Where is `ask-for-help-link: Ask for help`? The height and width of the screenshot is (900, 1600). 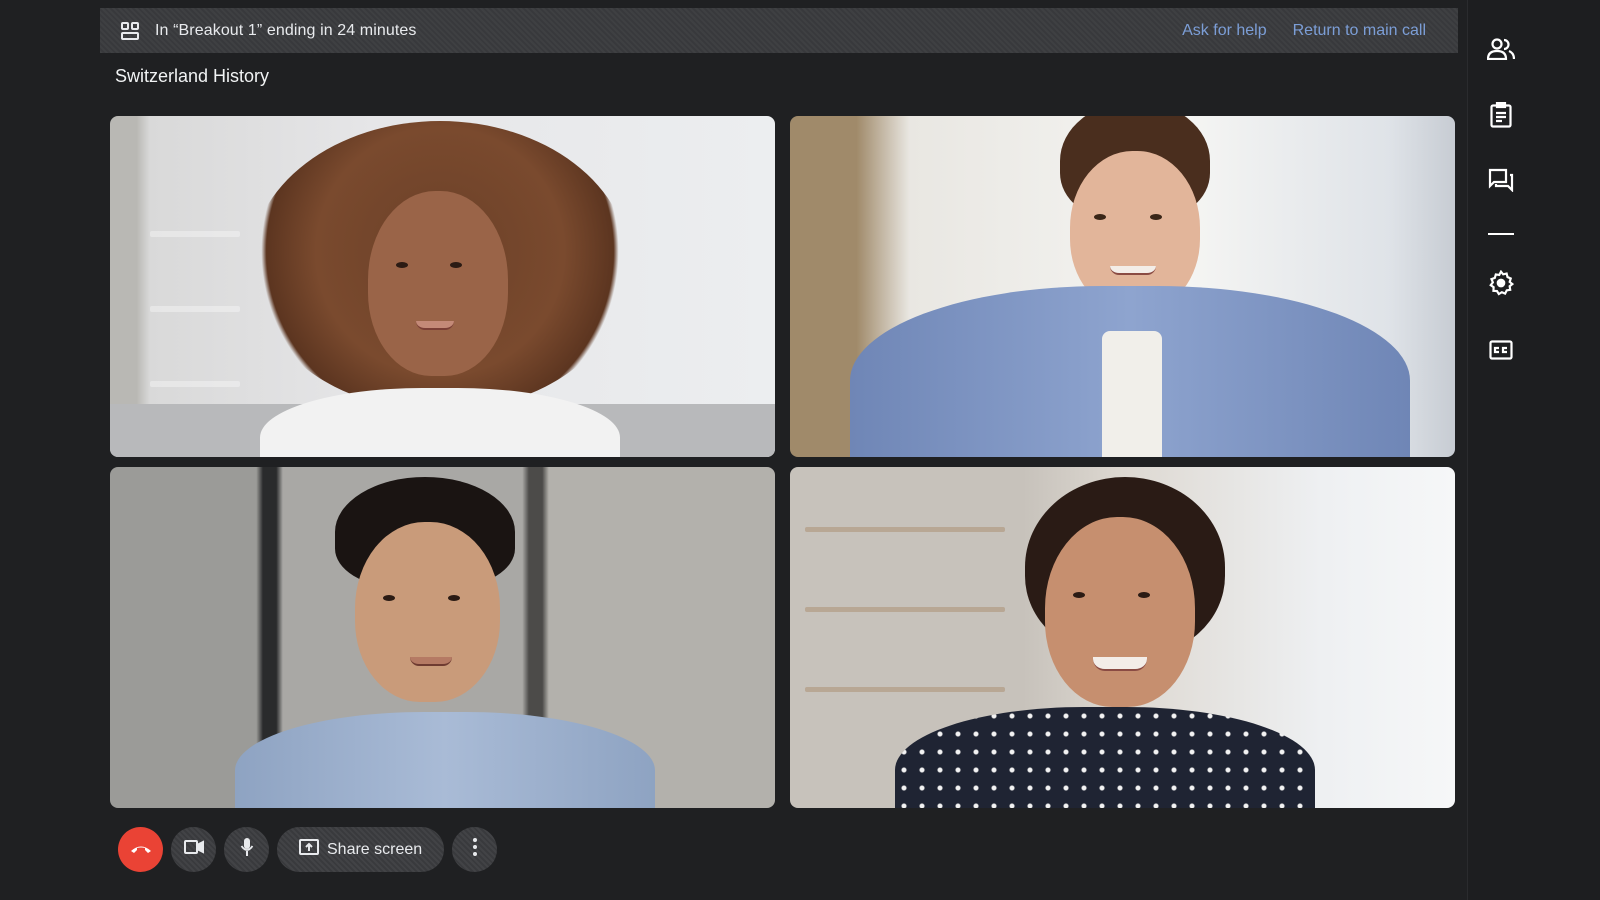
ask-for-help-link: Ask for help is located at coordinates (1224, 31).